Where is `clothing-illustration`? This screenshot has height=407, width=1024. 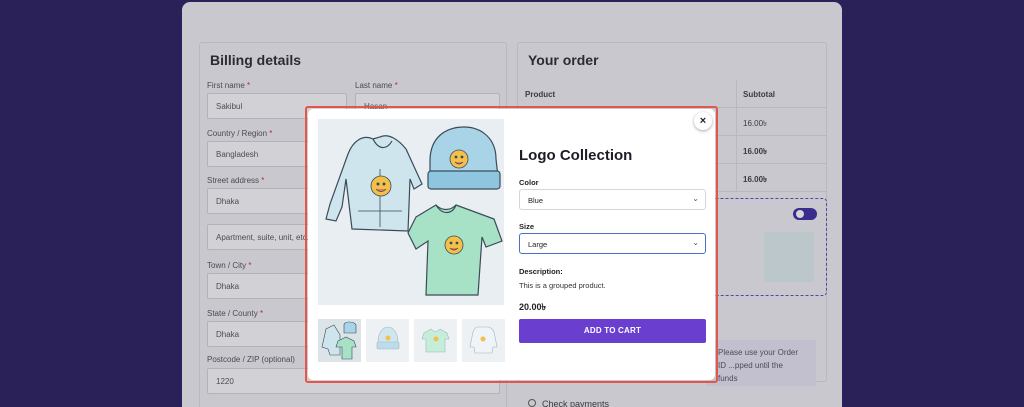 clothing-illustration is located at coordinates (414, 211).